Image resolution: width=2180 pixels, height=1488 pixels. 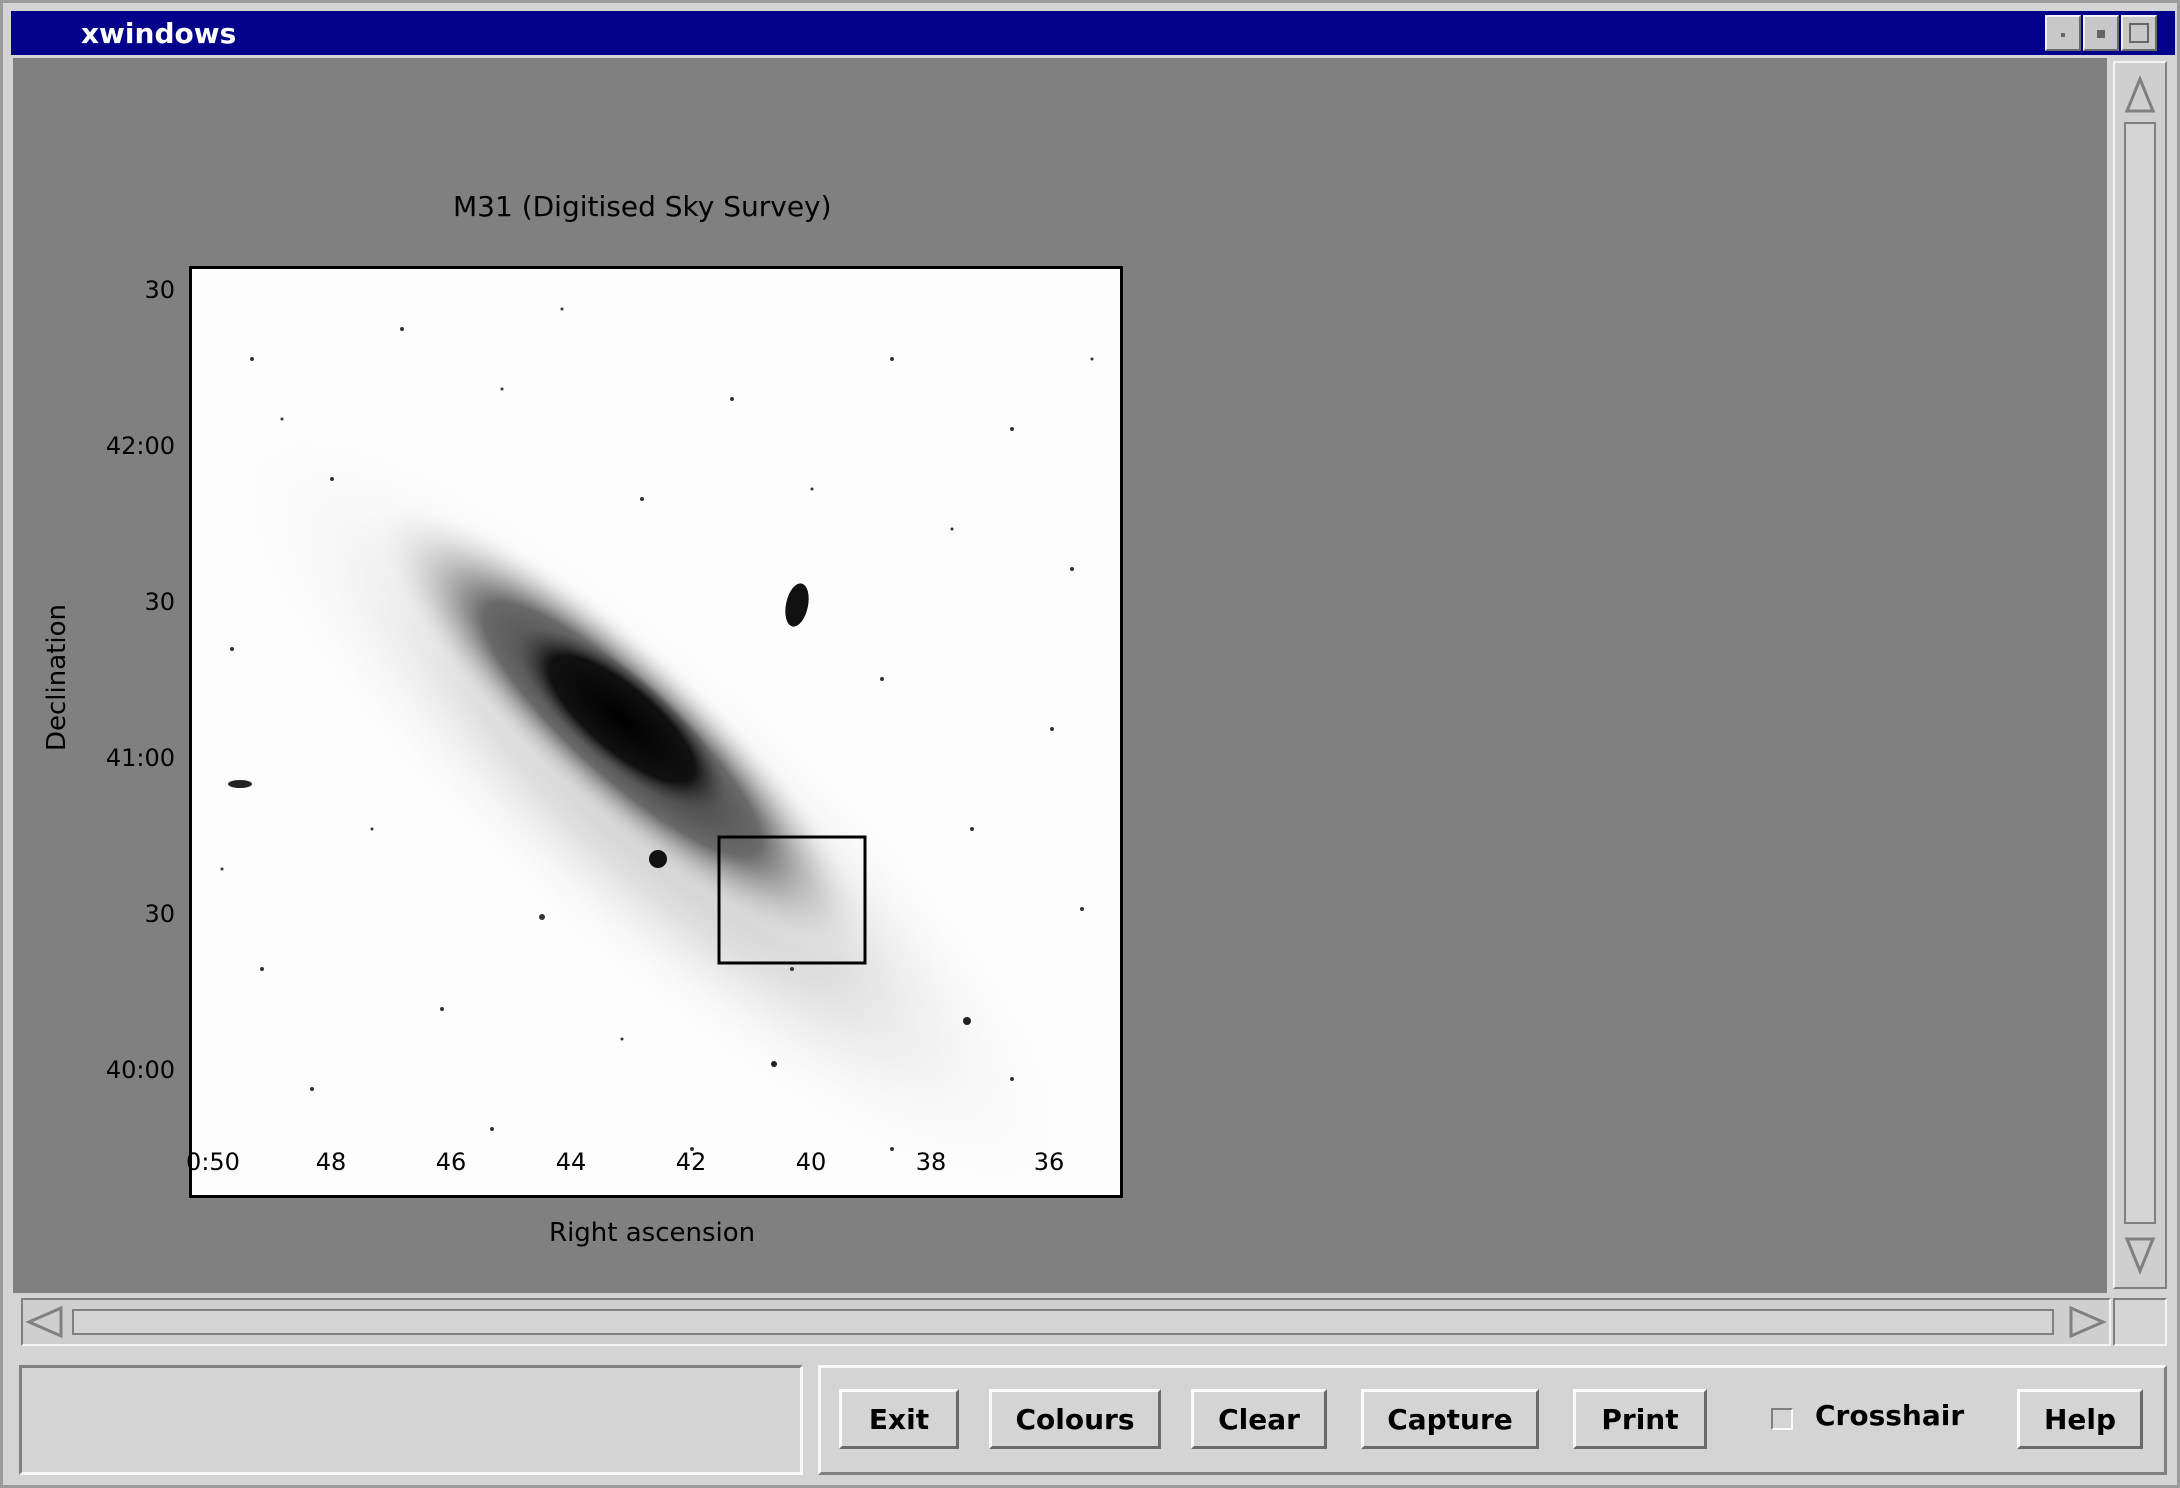 What do you see at coordinates (931, 1162) in the screenshot?
I see `x-tick-label: 38` at bounding box center [931, 1162].